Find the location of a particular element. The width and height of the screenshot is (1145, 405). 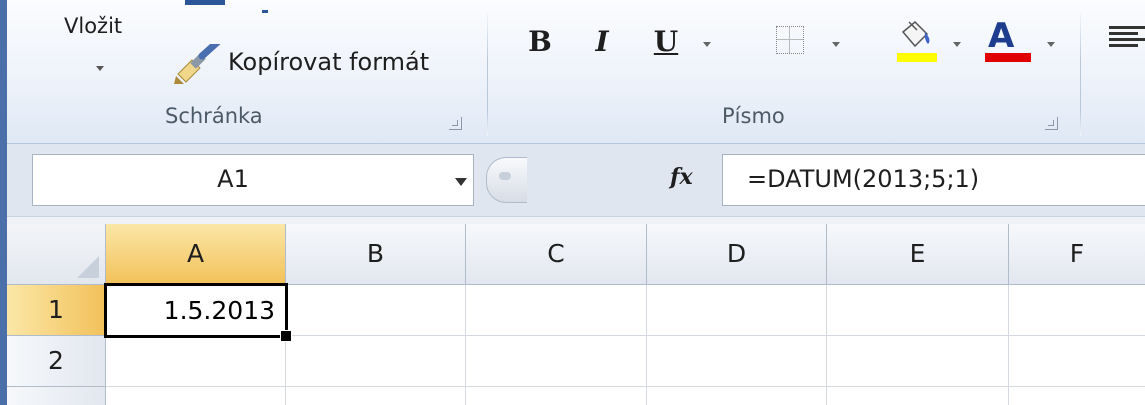

cell-a3 is located at coordinates (196, 396).